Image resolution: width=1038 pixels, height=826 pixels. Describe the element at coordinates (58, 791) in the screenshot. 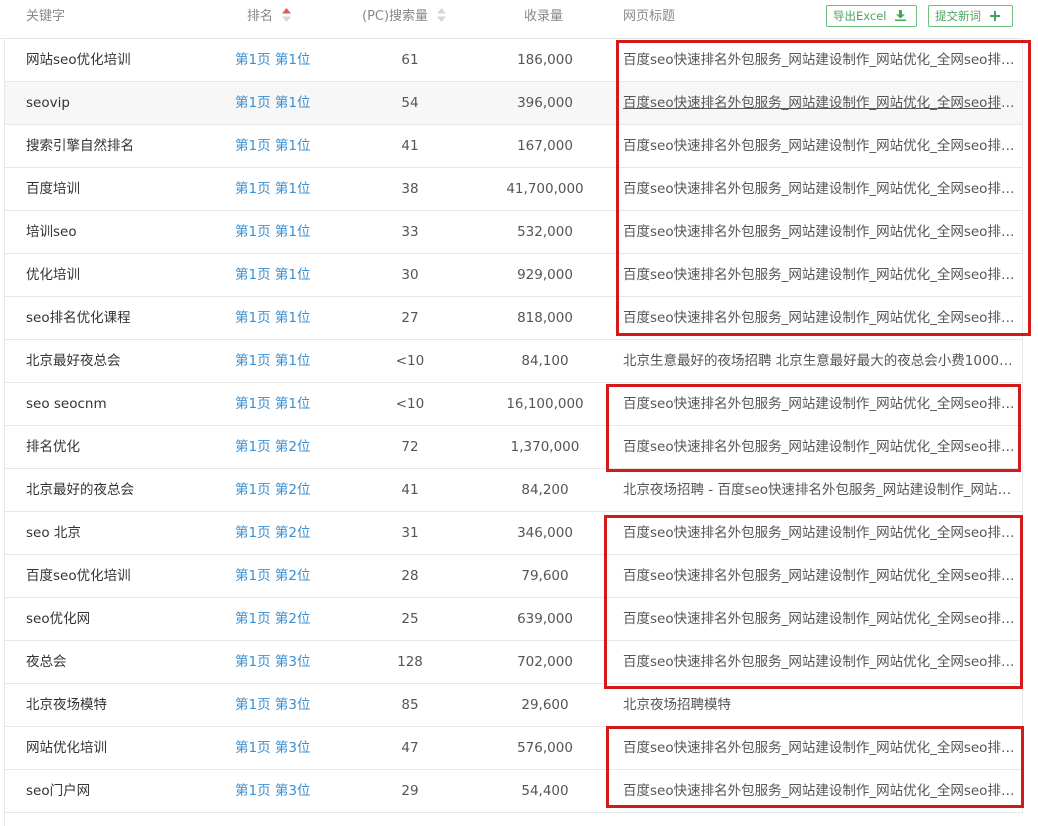

I see `keyword-cell: seo门户网` at that location.